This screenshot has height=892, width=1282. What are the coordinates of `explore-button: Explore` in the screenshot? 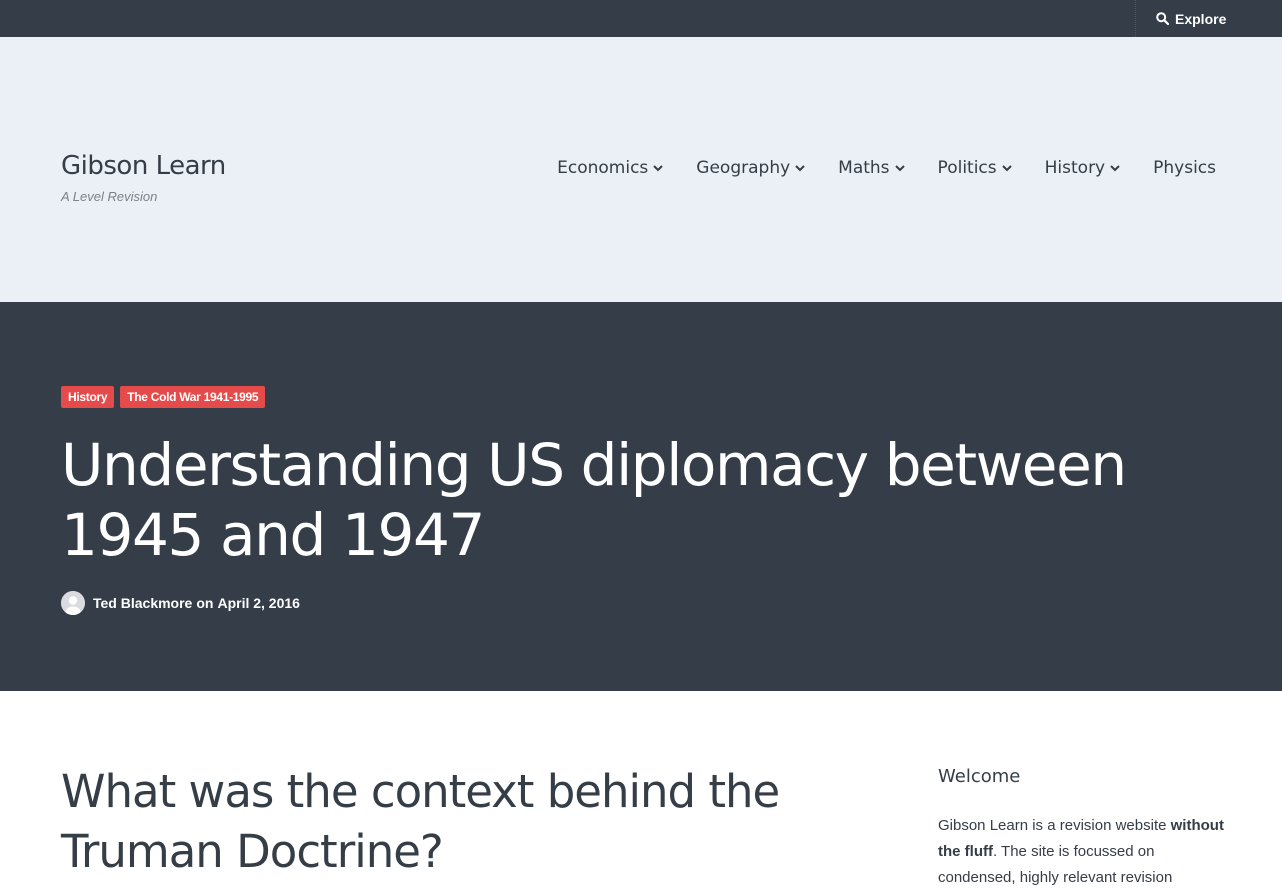 It's located at (1185, 18).